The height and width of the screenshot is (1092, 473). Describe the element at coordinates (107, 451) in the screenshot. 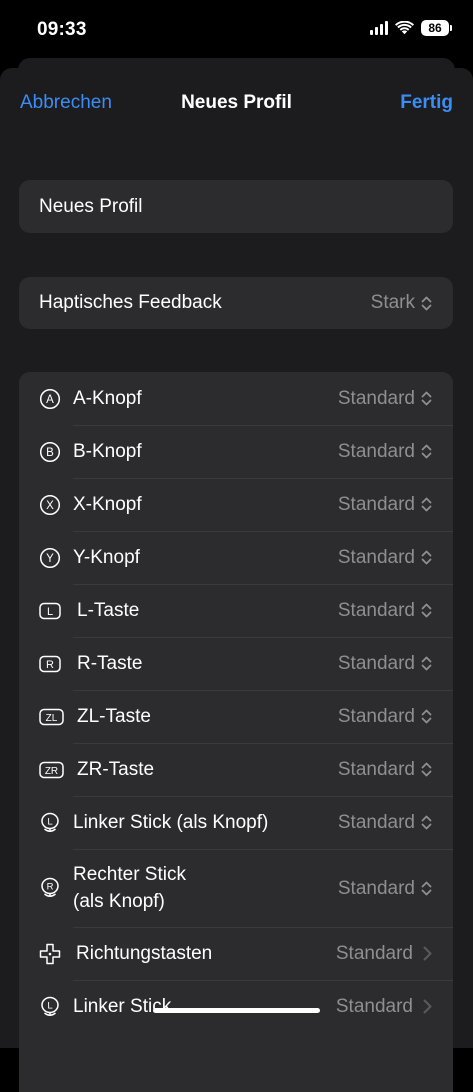

I see `mapping-label: B-Knopf` at that location.